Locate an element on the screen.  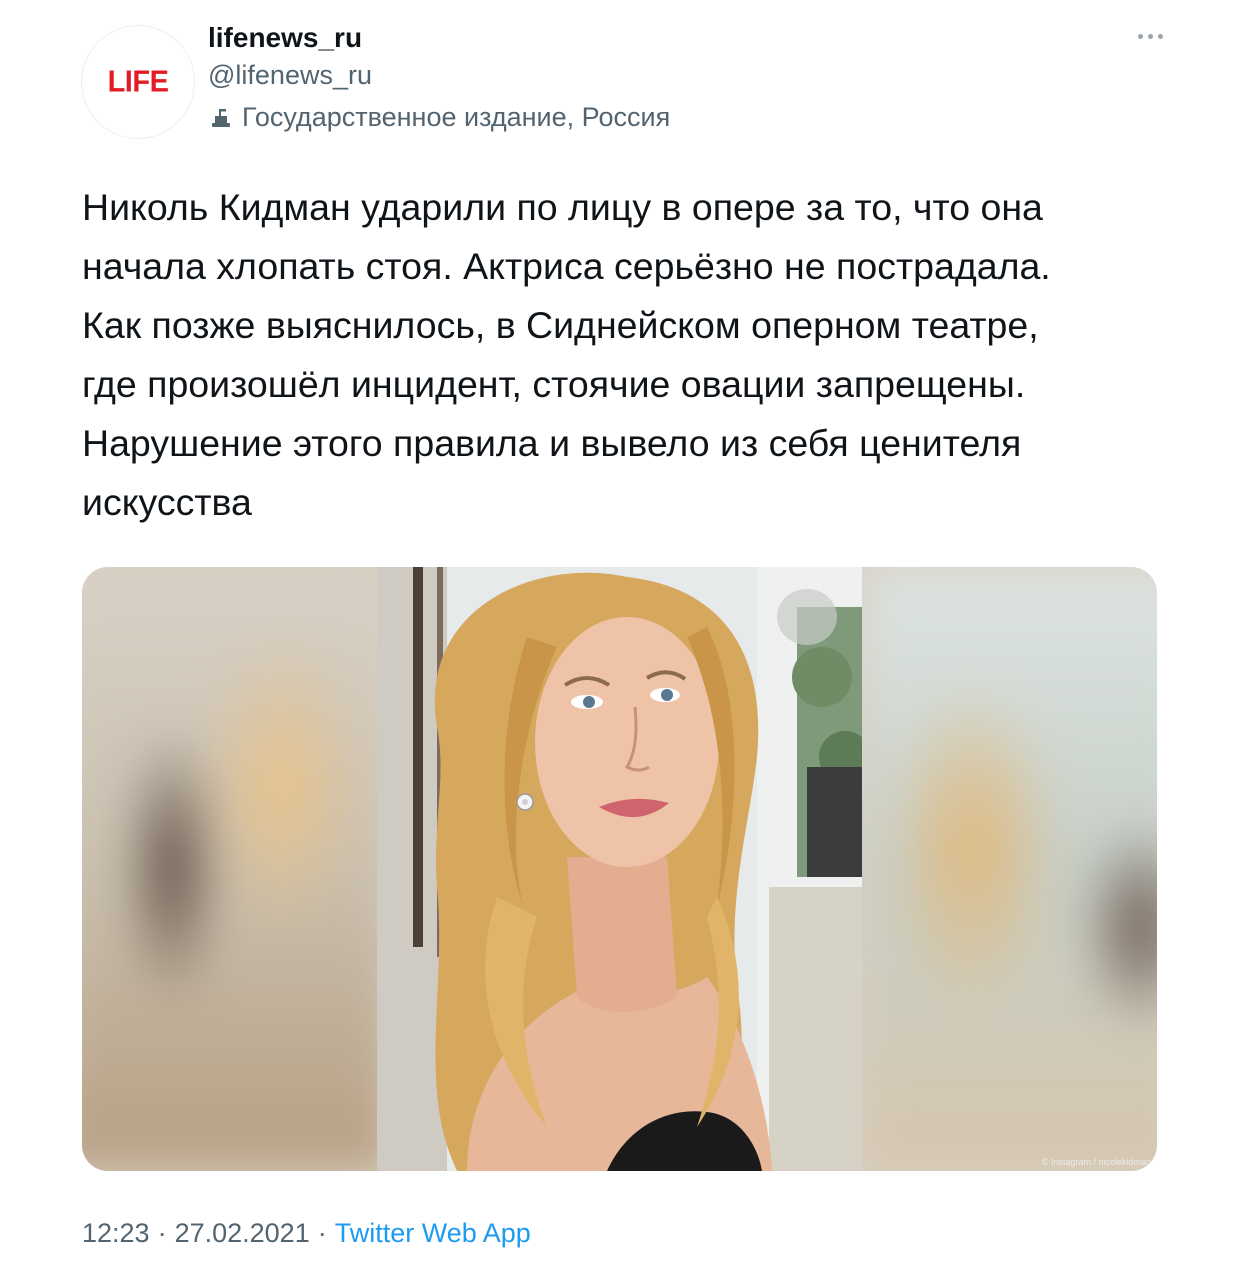
tweet-date: 27.02.2021 is located at coordinates (242, 1233).